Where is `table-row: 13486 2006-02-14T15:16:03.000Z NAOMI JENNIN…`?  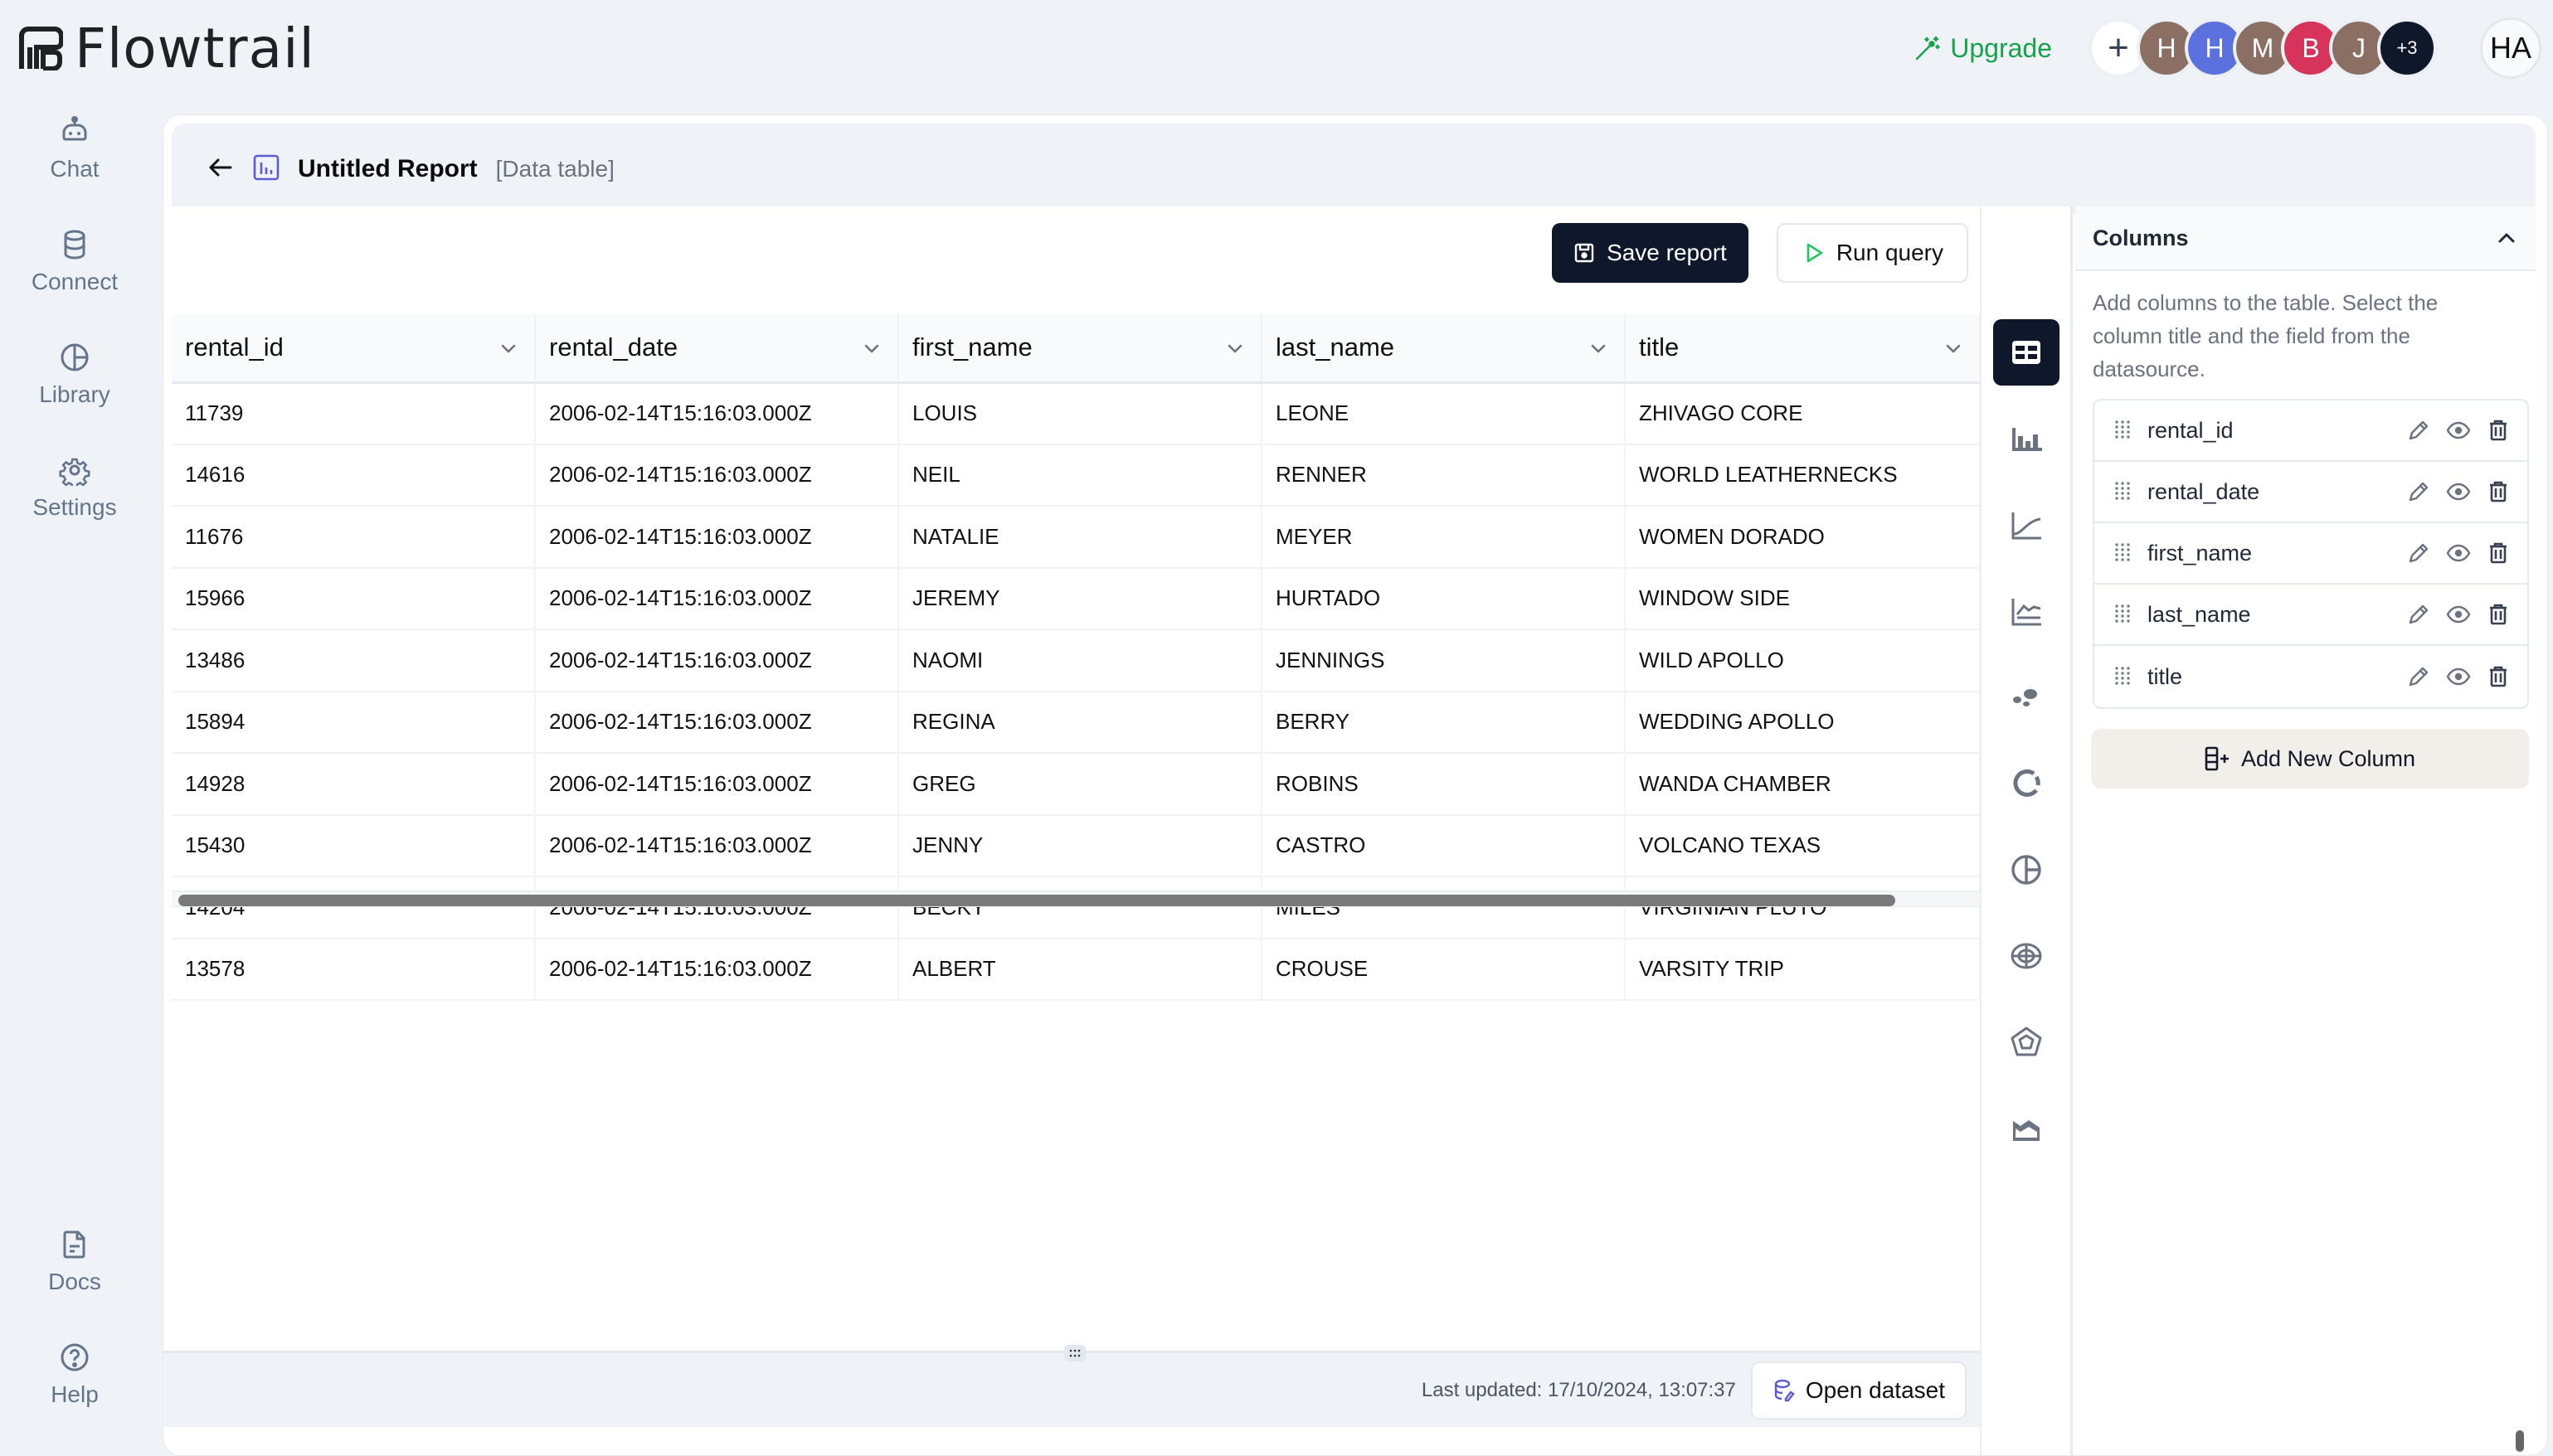
table-row: 13486 2006-02-14T15:16:03.000Z NAOMI JENNIN… is located at coordinates (1077, 660).